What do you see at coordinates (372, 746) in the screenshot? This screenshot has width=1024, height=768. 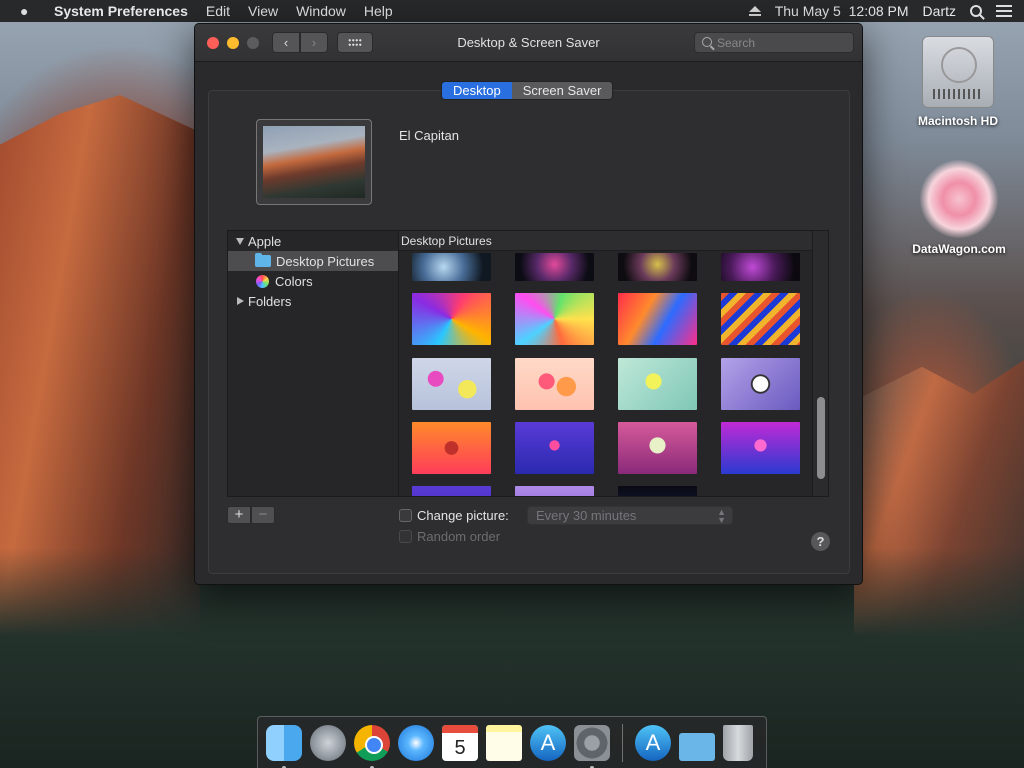 I see `chrome-icon` at bounding box center [372, 746].